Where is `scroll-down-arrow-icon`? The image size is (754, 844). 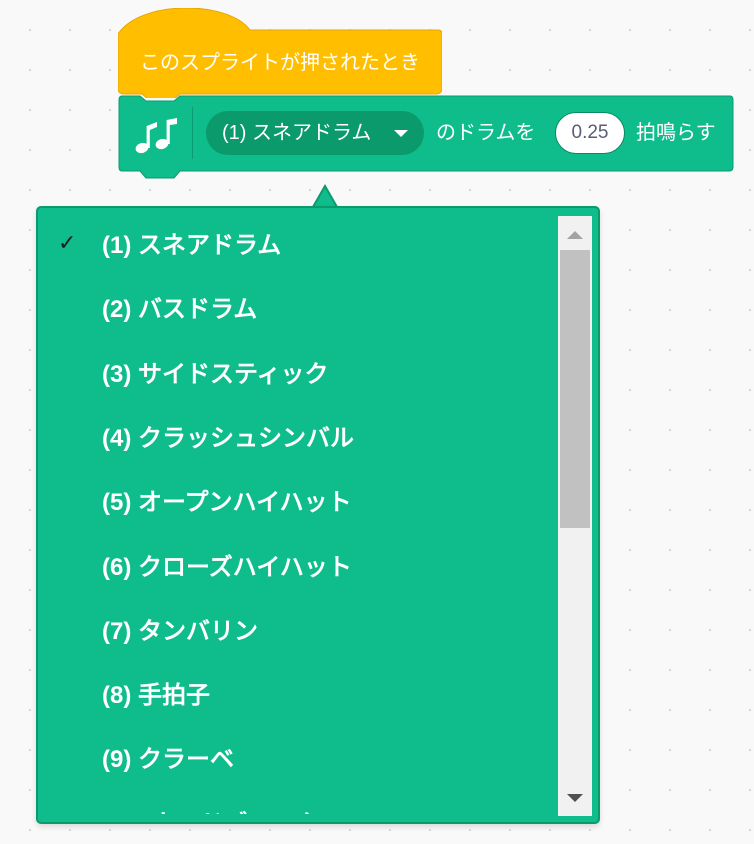 scroll-down-arrow-icon is located at coordinates (575, 798).